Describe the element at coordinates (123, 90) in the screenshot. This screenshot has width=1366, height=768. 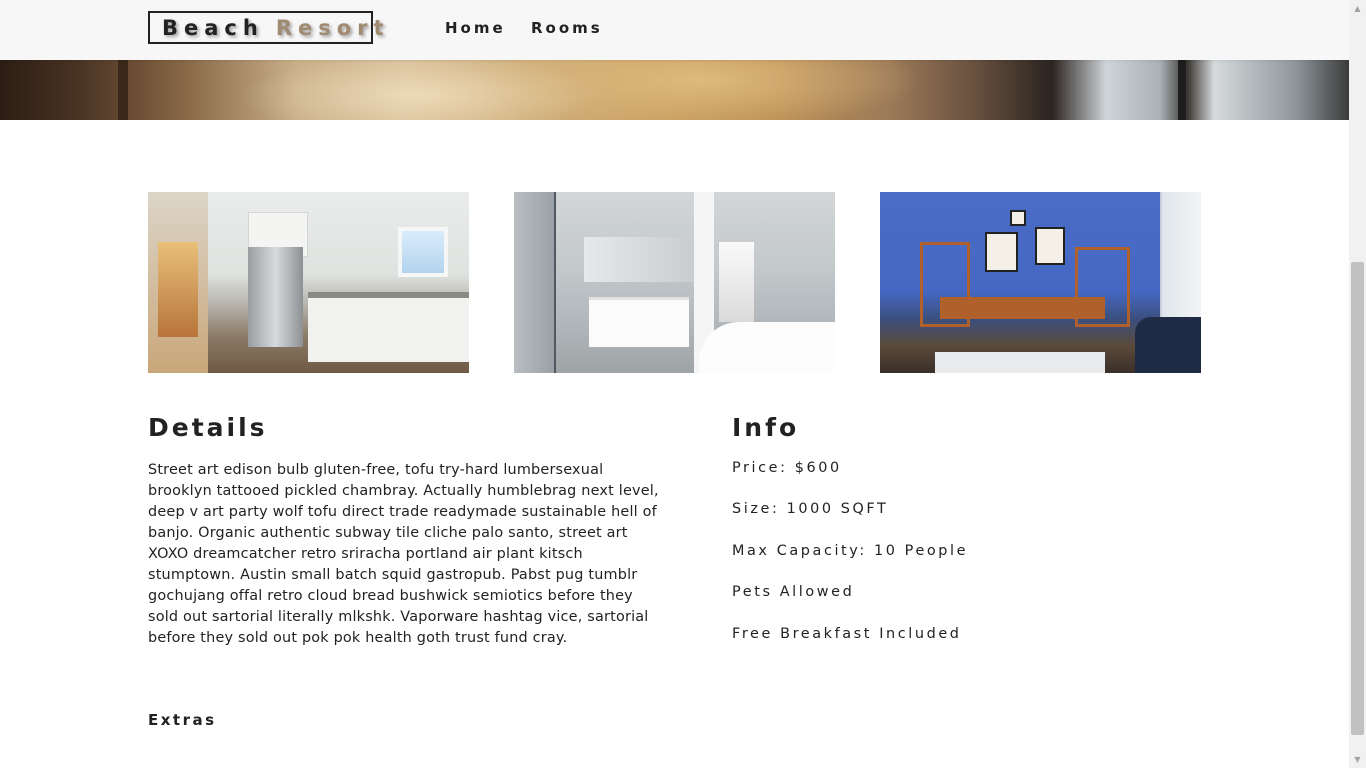
I see `hero-bedpost` at that location.